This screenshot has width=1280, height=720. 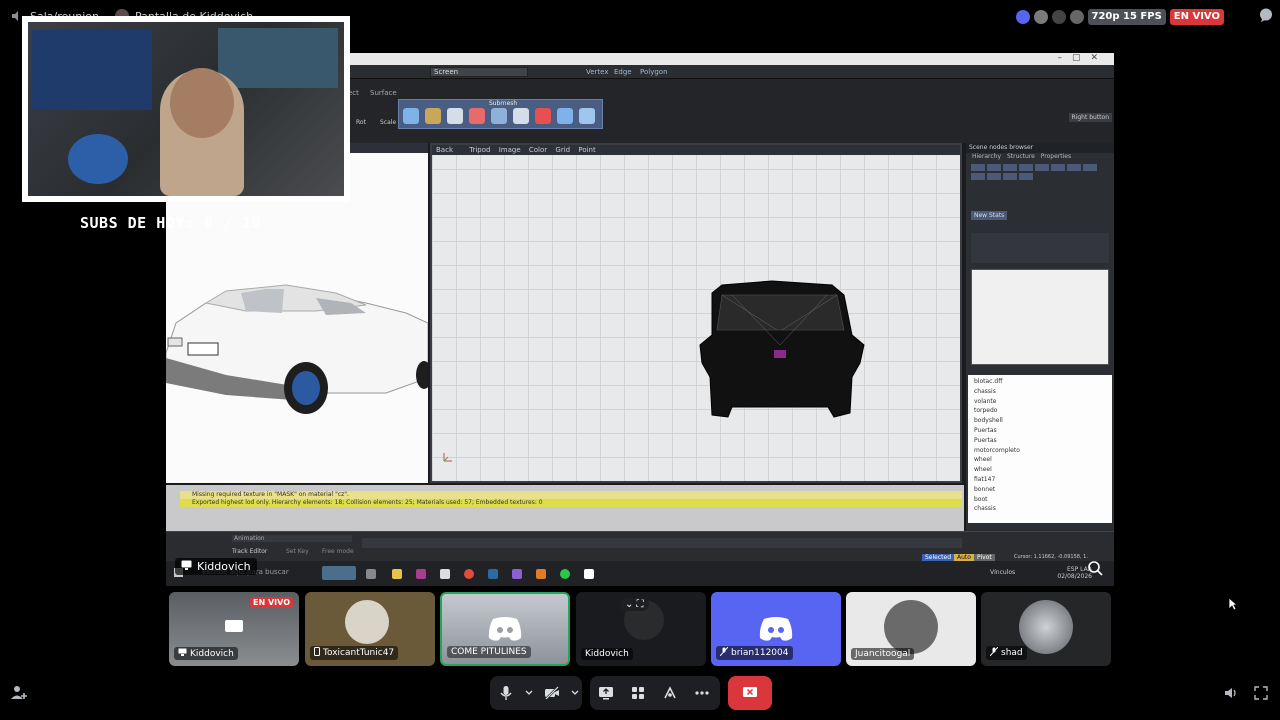 What do you see at coordinates (1266, 17) in the screenshot?
I see `chat-icon` at bounding box center [1266, 17].